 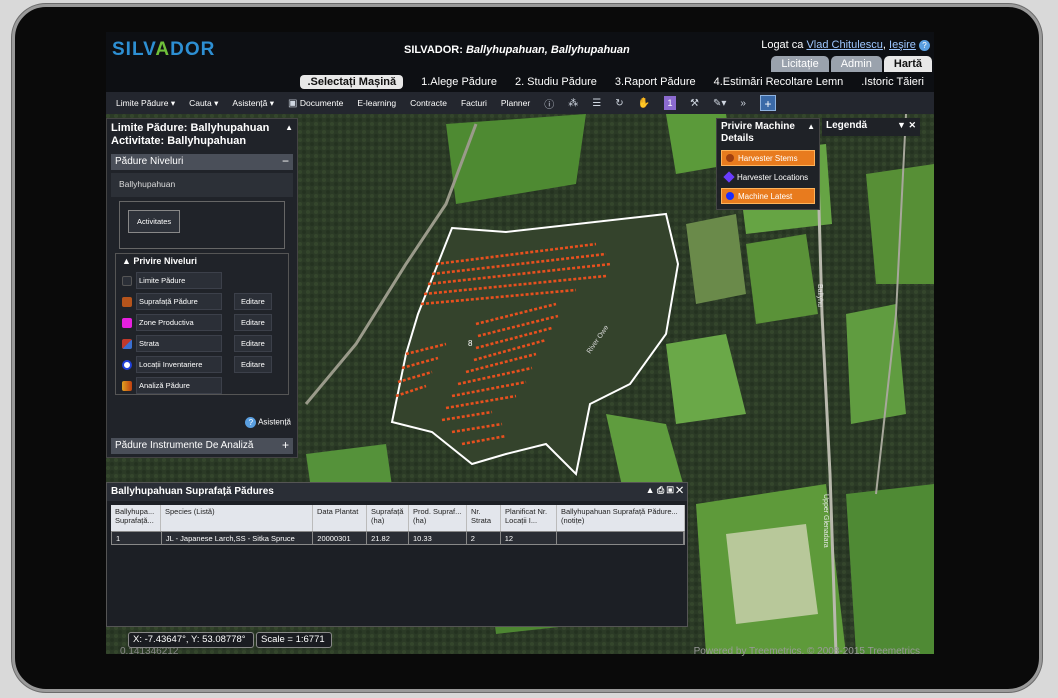 What do you see at coordinates (376, 103) in the screenshot?
I see `elearning-button: E-learning` at bounding box center [376, 103].